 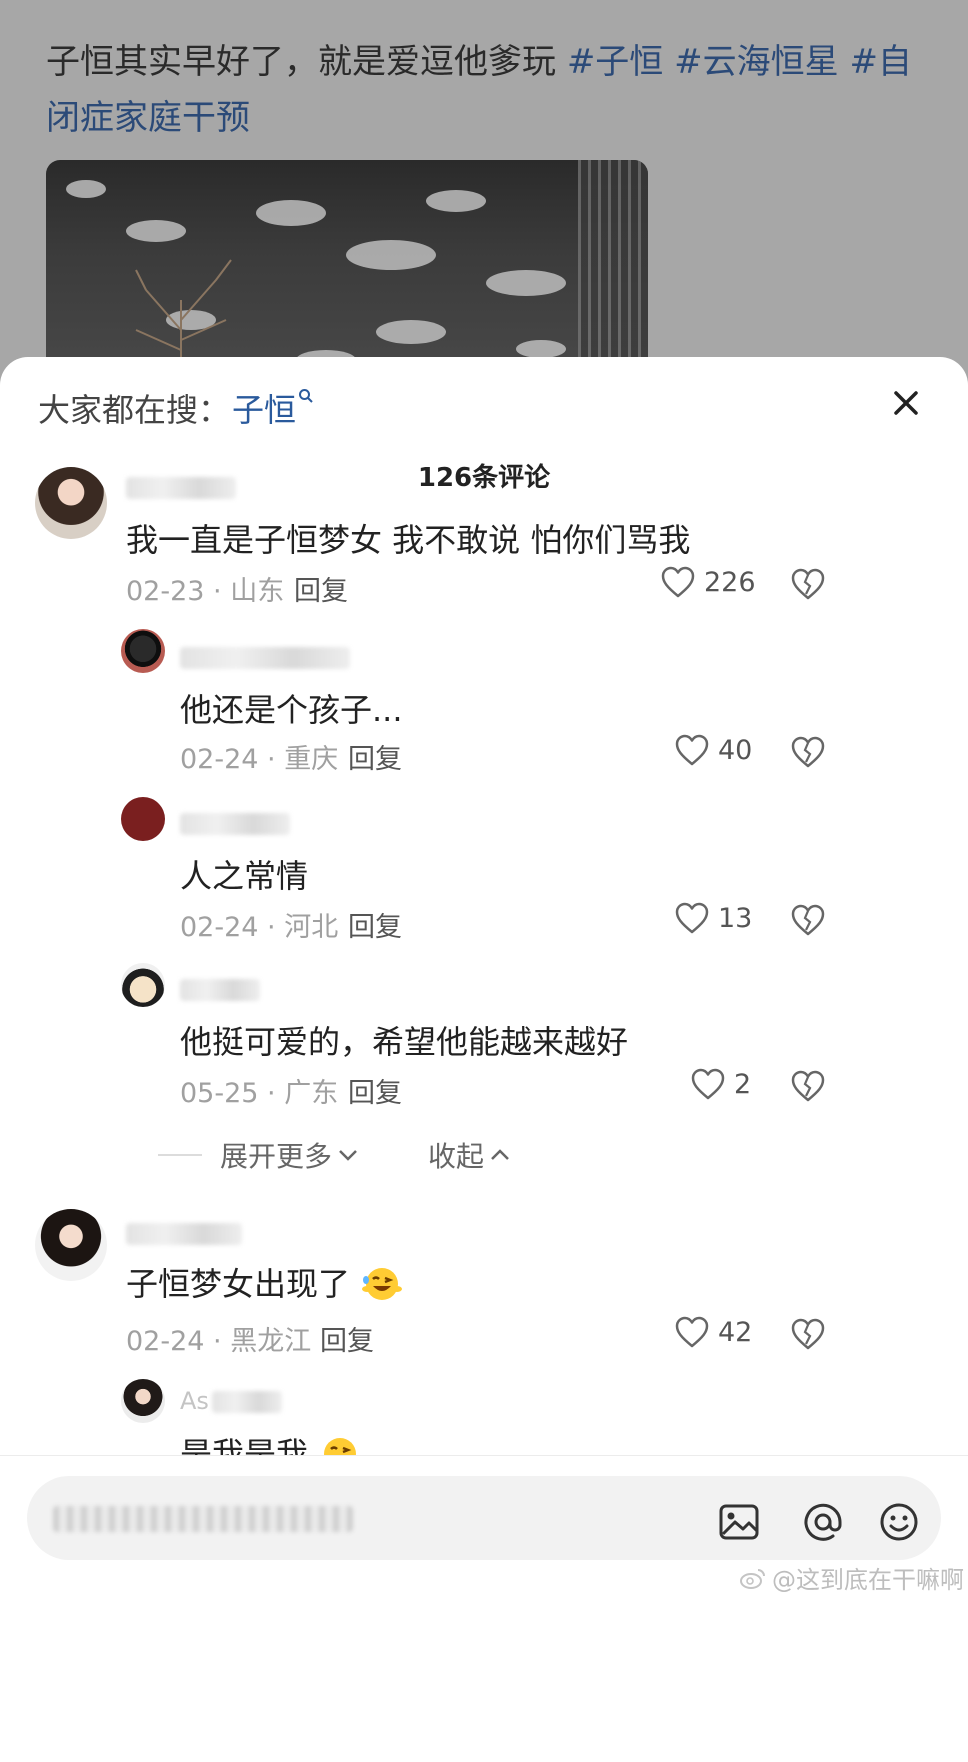 What do you see at coordinates (486, 90) in the screenshot?
I see `post-text: 子恒其实早好了，就是爱逗他爹玩 #子恒 #云海恒星 #自闭症家庭干预` at bounding box center [486, 90].